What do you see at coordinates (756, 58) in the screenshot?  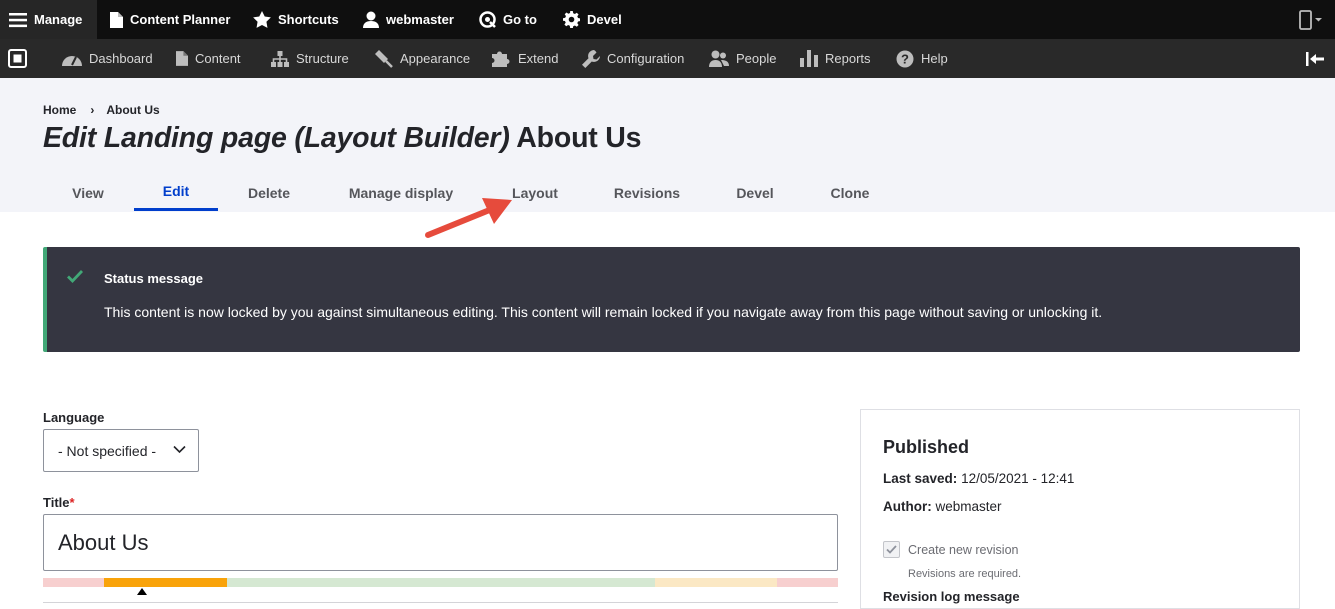 I see `menu-label: People` at bounding box center [756, 58].